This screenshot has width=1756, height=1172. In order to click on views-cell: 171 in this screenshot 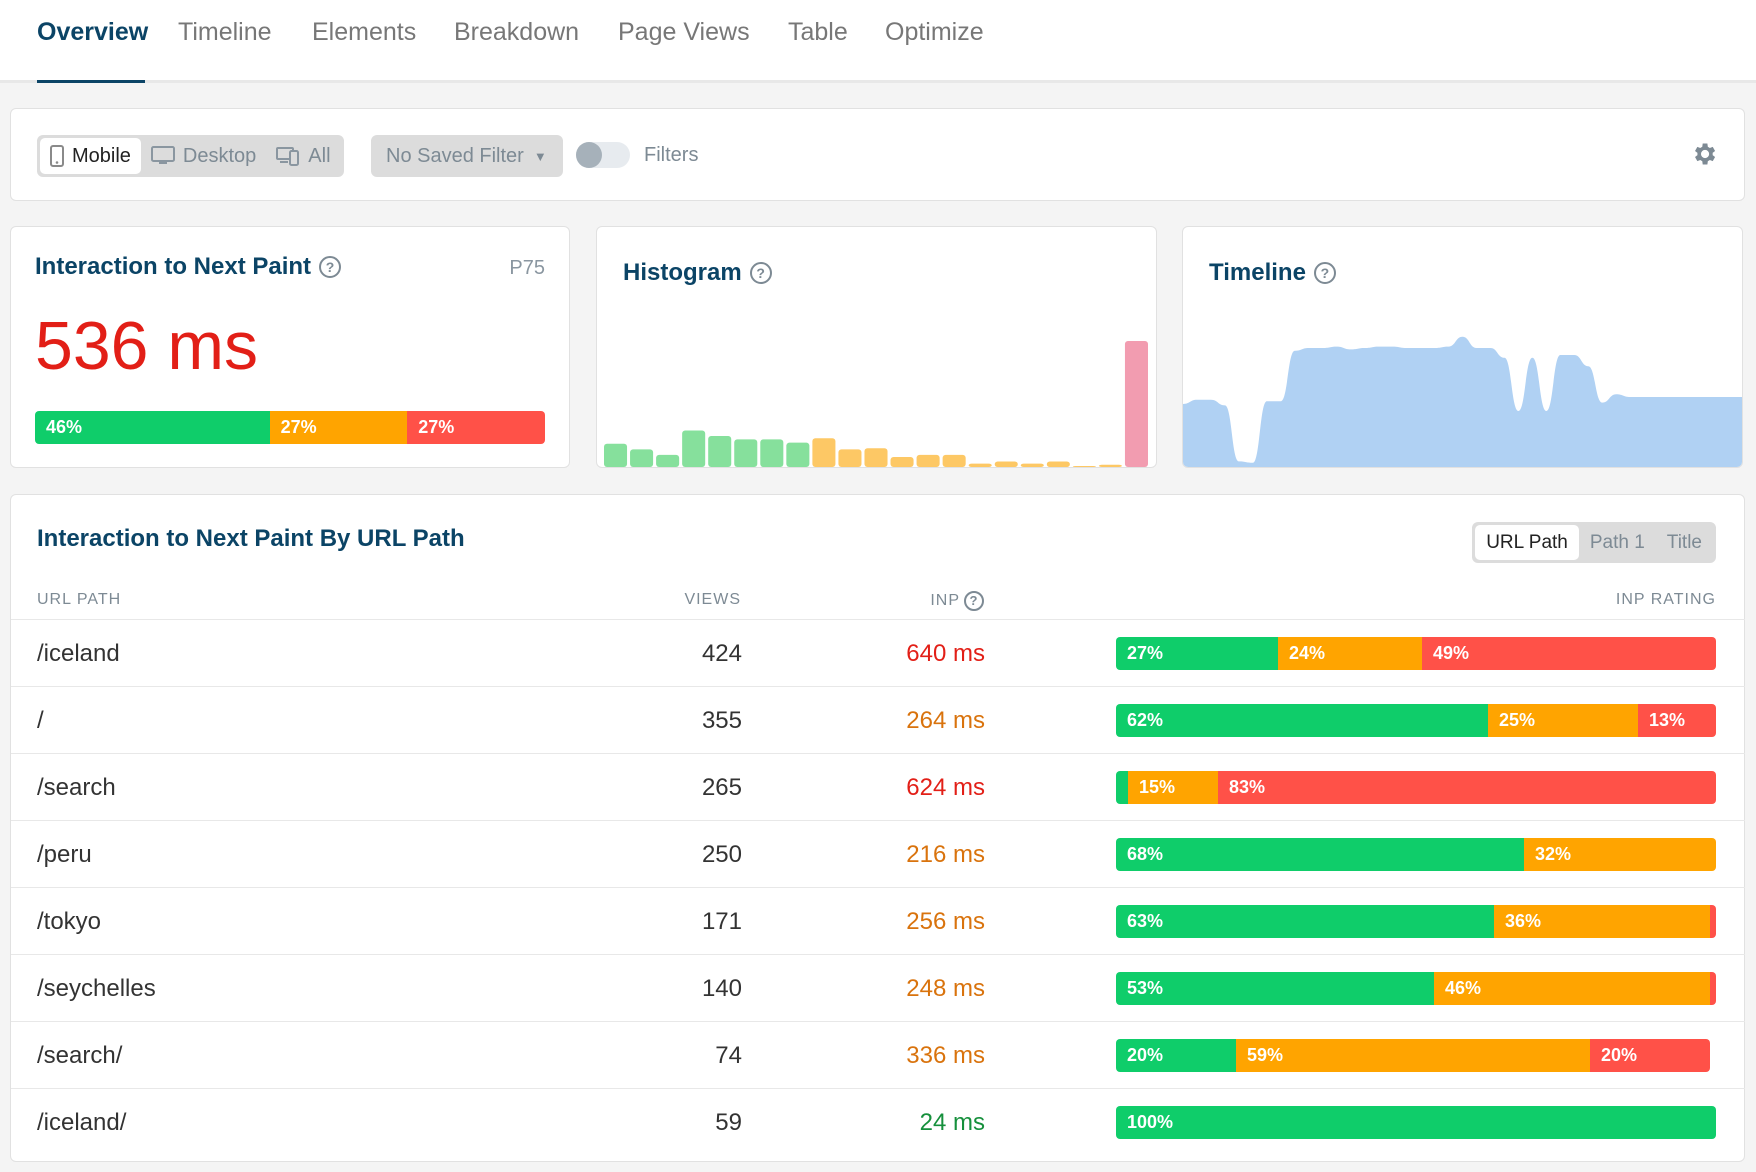, I will do `click(721, 921)`.